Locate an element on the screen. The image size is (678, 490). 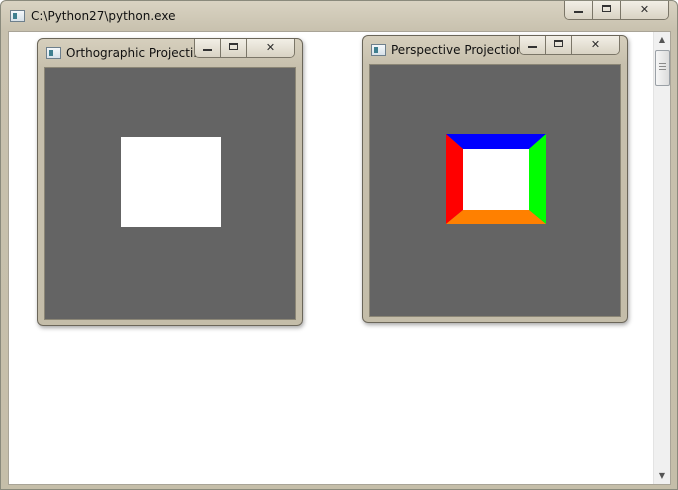
perspective-box-graphic is located at coordinates (496, 179).